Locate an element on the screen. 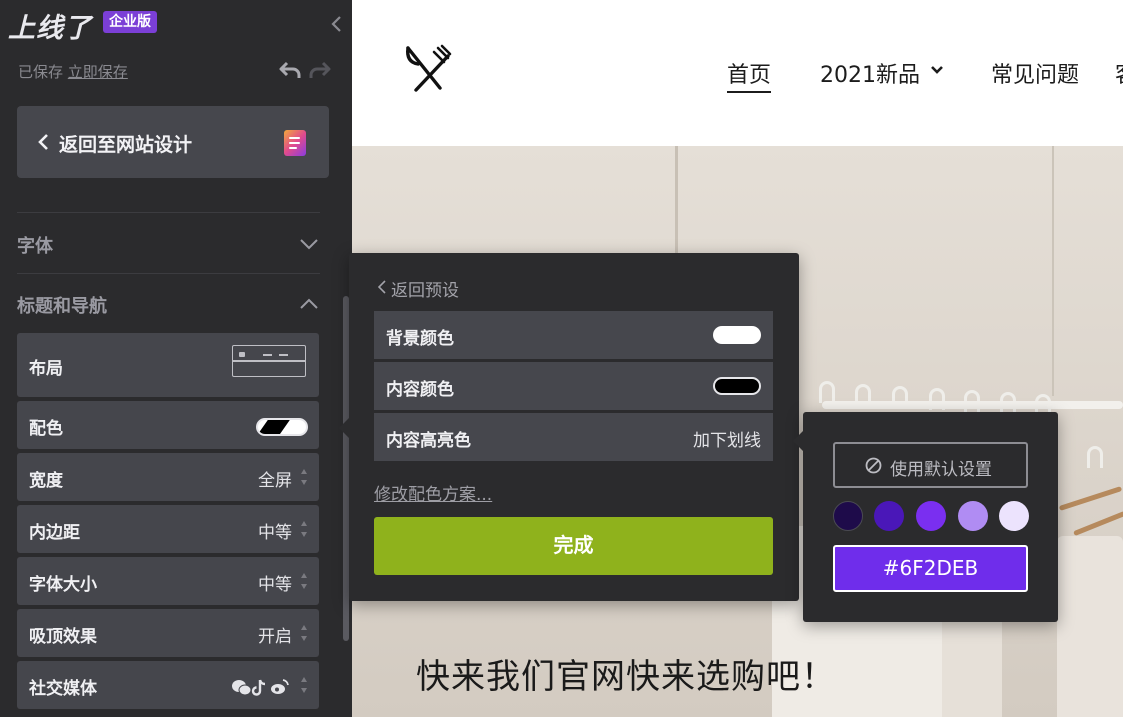 This screenshot has height=717, width=1123. nav-faq: 常见问题 is located at coordinates (1035, 73).